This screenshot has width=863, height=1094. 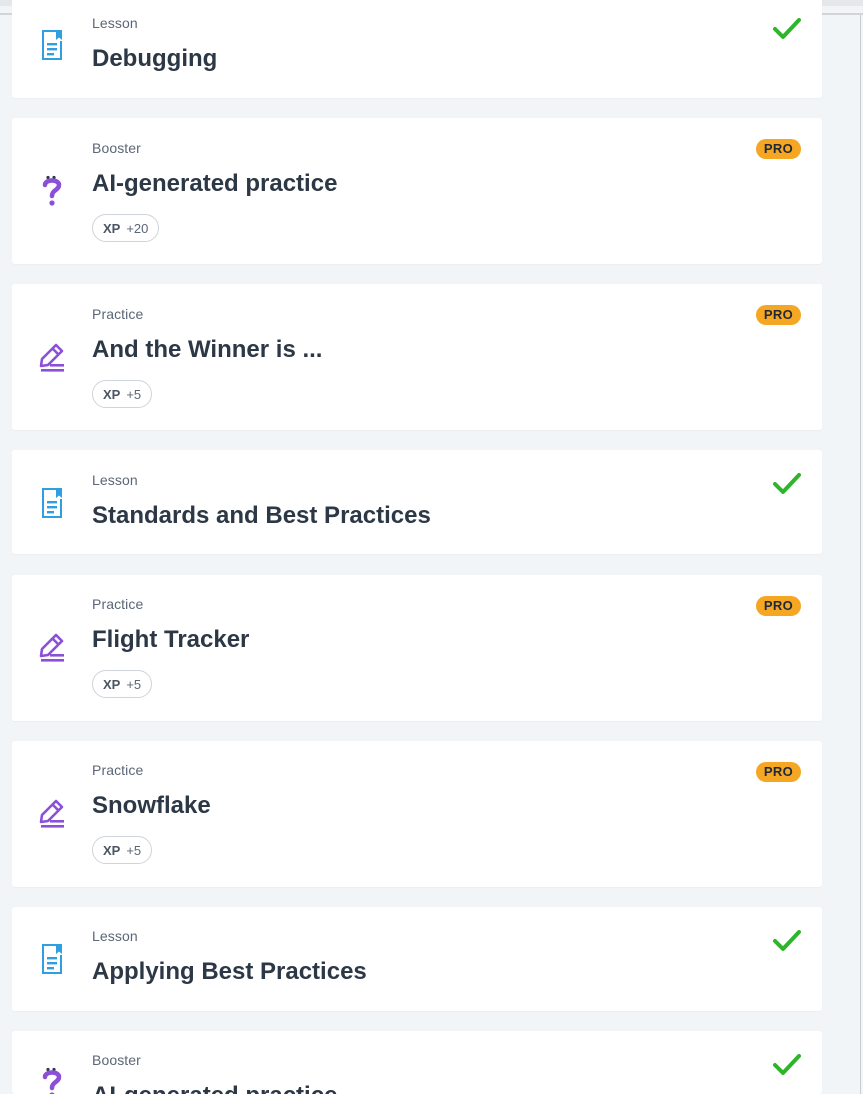 What do you see at coordinates (170, 640) in the screenshot?
I see `item-title: Flight Tracker` at bounding box center [170, 640].